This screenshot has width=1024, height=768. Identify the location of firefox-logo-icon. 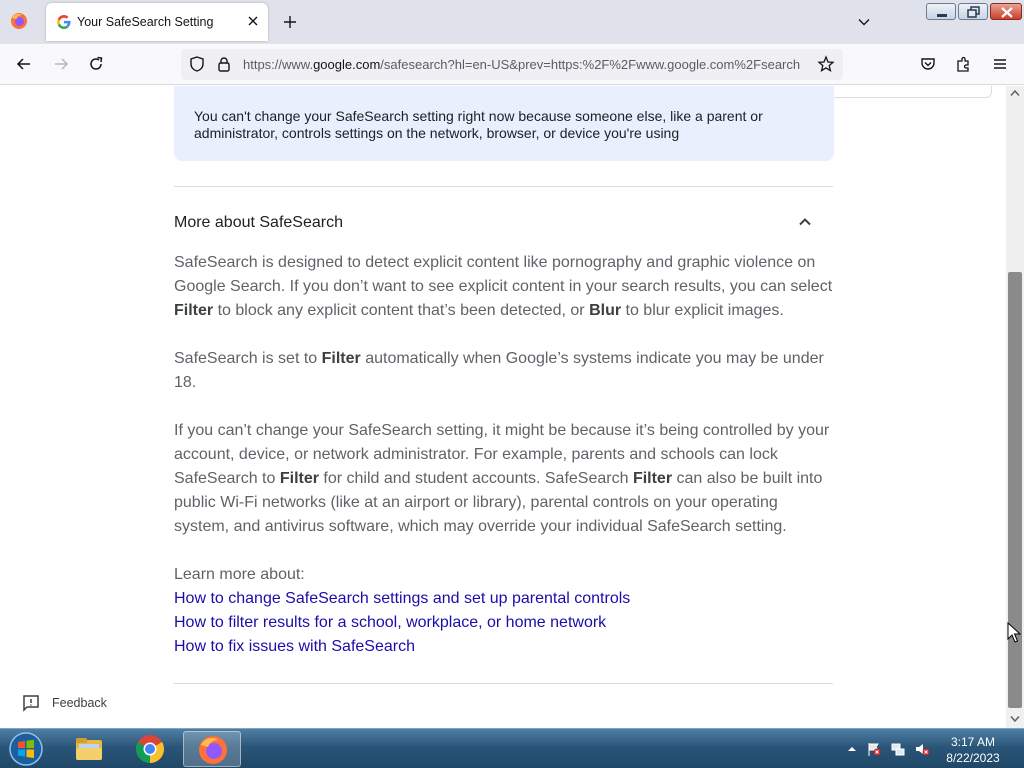
(19, 21).